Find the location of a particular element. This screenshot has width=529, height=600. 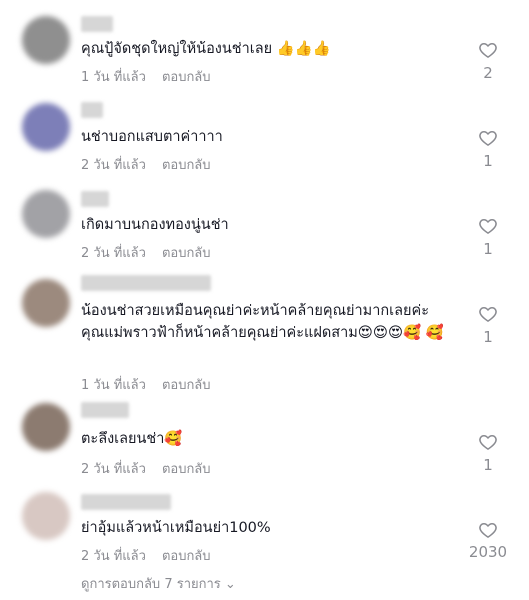

view-replies-button: ดูการตอบกลับ 7 รายการ ⌄ is located at coordinates (158, 583).